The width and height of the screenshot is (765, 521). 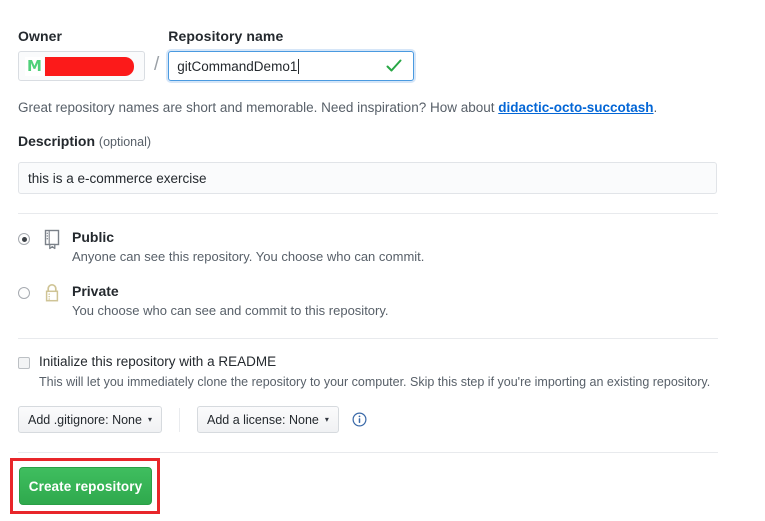 I want to click on owner-field-group: Owner M, so click(x=81, y=54).